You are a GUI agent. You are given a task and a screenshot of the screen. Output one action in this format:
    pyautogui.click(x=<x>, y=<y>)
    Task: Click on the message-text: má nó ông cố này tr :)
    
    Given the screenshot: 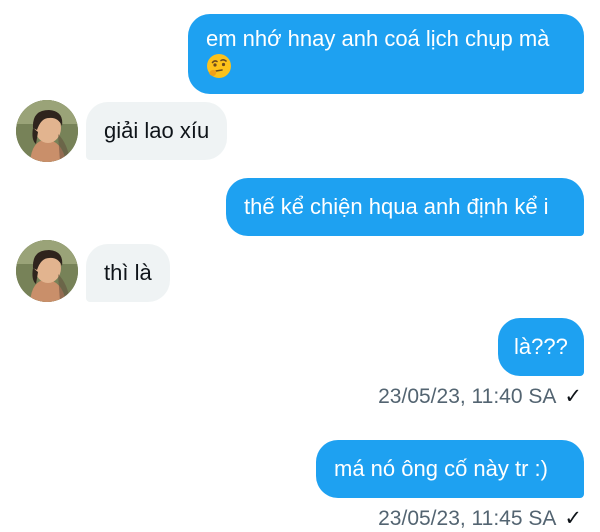 What is the action you would take?
    pyautogui.click(x=441, y=468)
    